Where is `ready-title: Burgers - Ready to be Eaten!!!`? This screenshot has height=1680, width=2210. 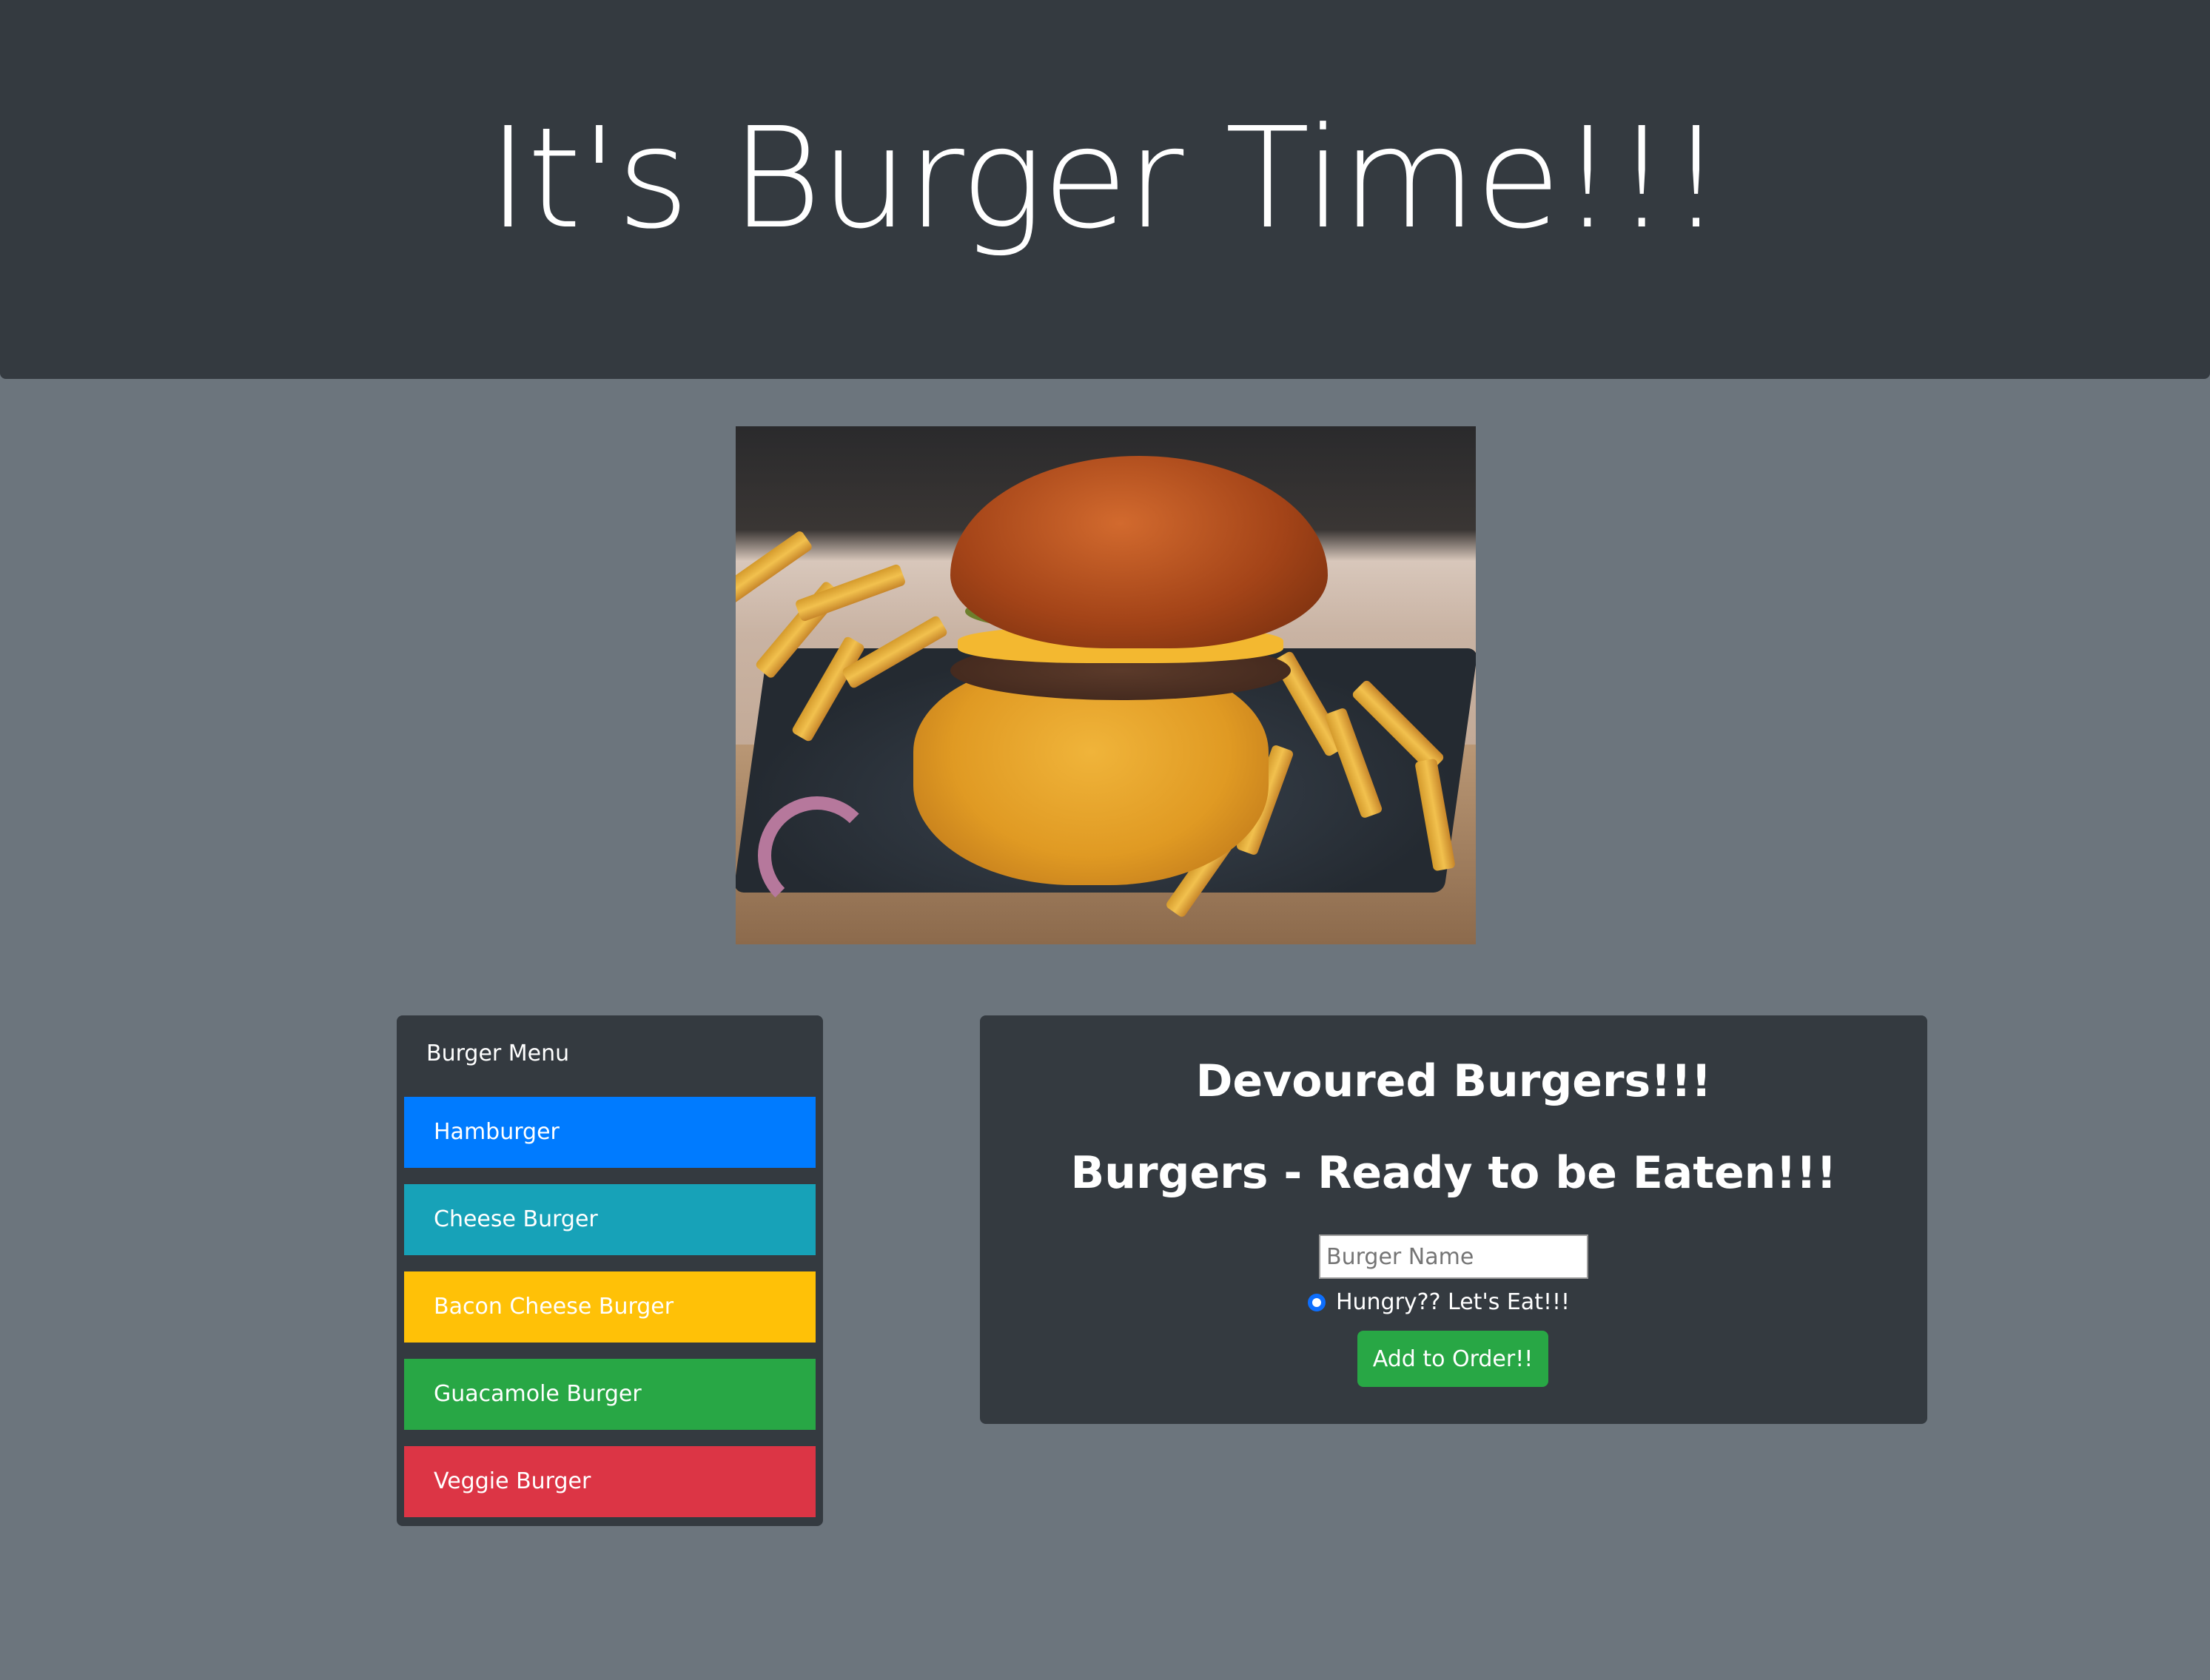
ready-title: Burgers - Ready to be Eaten!!! is located at coordinates (1454, 1173).